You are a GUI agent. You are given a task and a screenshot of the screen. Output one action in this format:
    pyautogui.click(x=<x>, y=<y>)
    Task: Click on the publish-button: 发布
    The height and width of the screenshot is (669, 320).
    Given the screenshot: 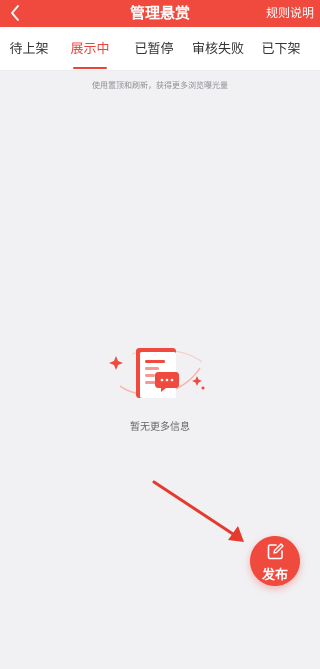 What is the action you would take?
    pyautogui.click(x=275, y=561)
    